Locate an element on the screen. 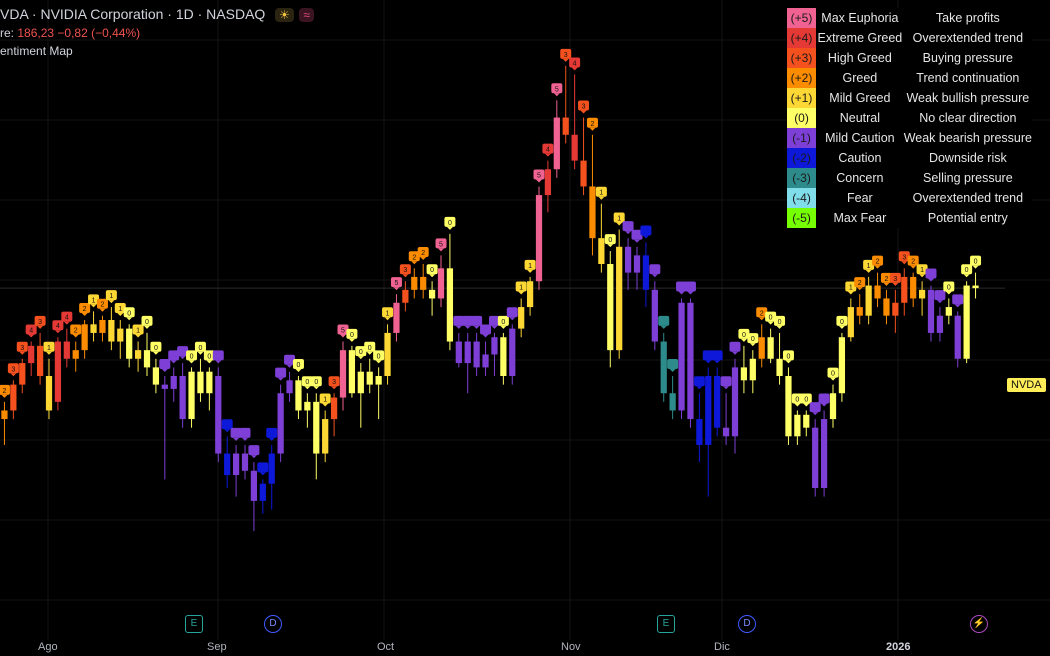 The image size is (1050, 656). price-row: re: 186,23 −0,82 (−0,44%) is located at coordinates (70, 33).